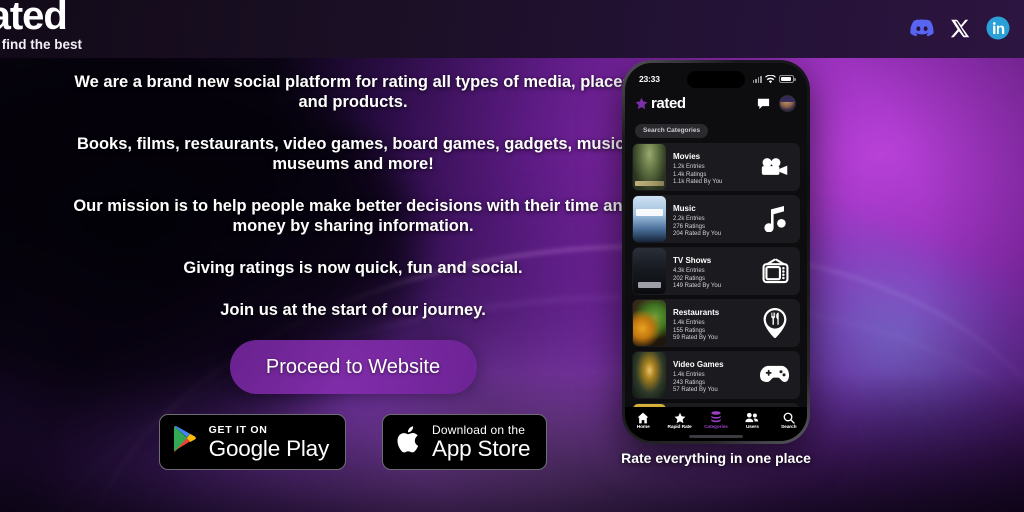 The width and height of the screenshot is (1024, 512). Describe the element at coordinates (716, 427) in the screenshot. I see `tab-label: Categories` at that location.